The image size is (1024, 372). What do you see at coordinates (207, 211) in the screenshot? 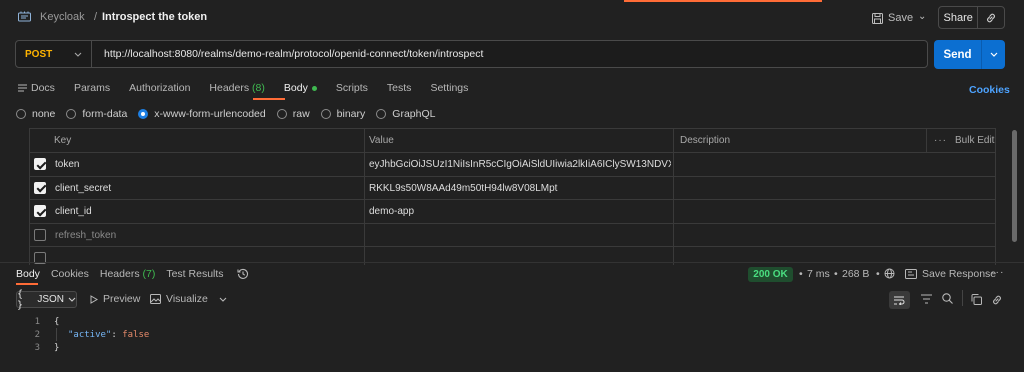
I see `param-key: client_id` at bounding box center [207, 211].